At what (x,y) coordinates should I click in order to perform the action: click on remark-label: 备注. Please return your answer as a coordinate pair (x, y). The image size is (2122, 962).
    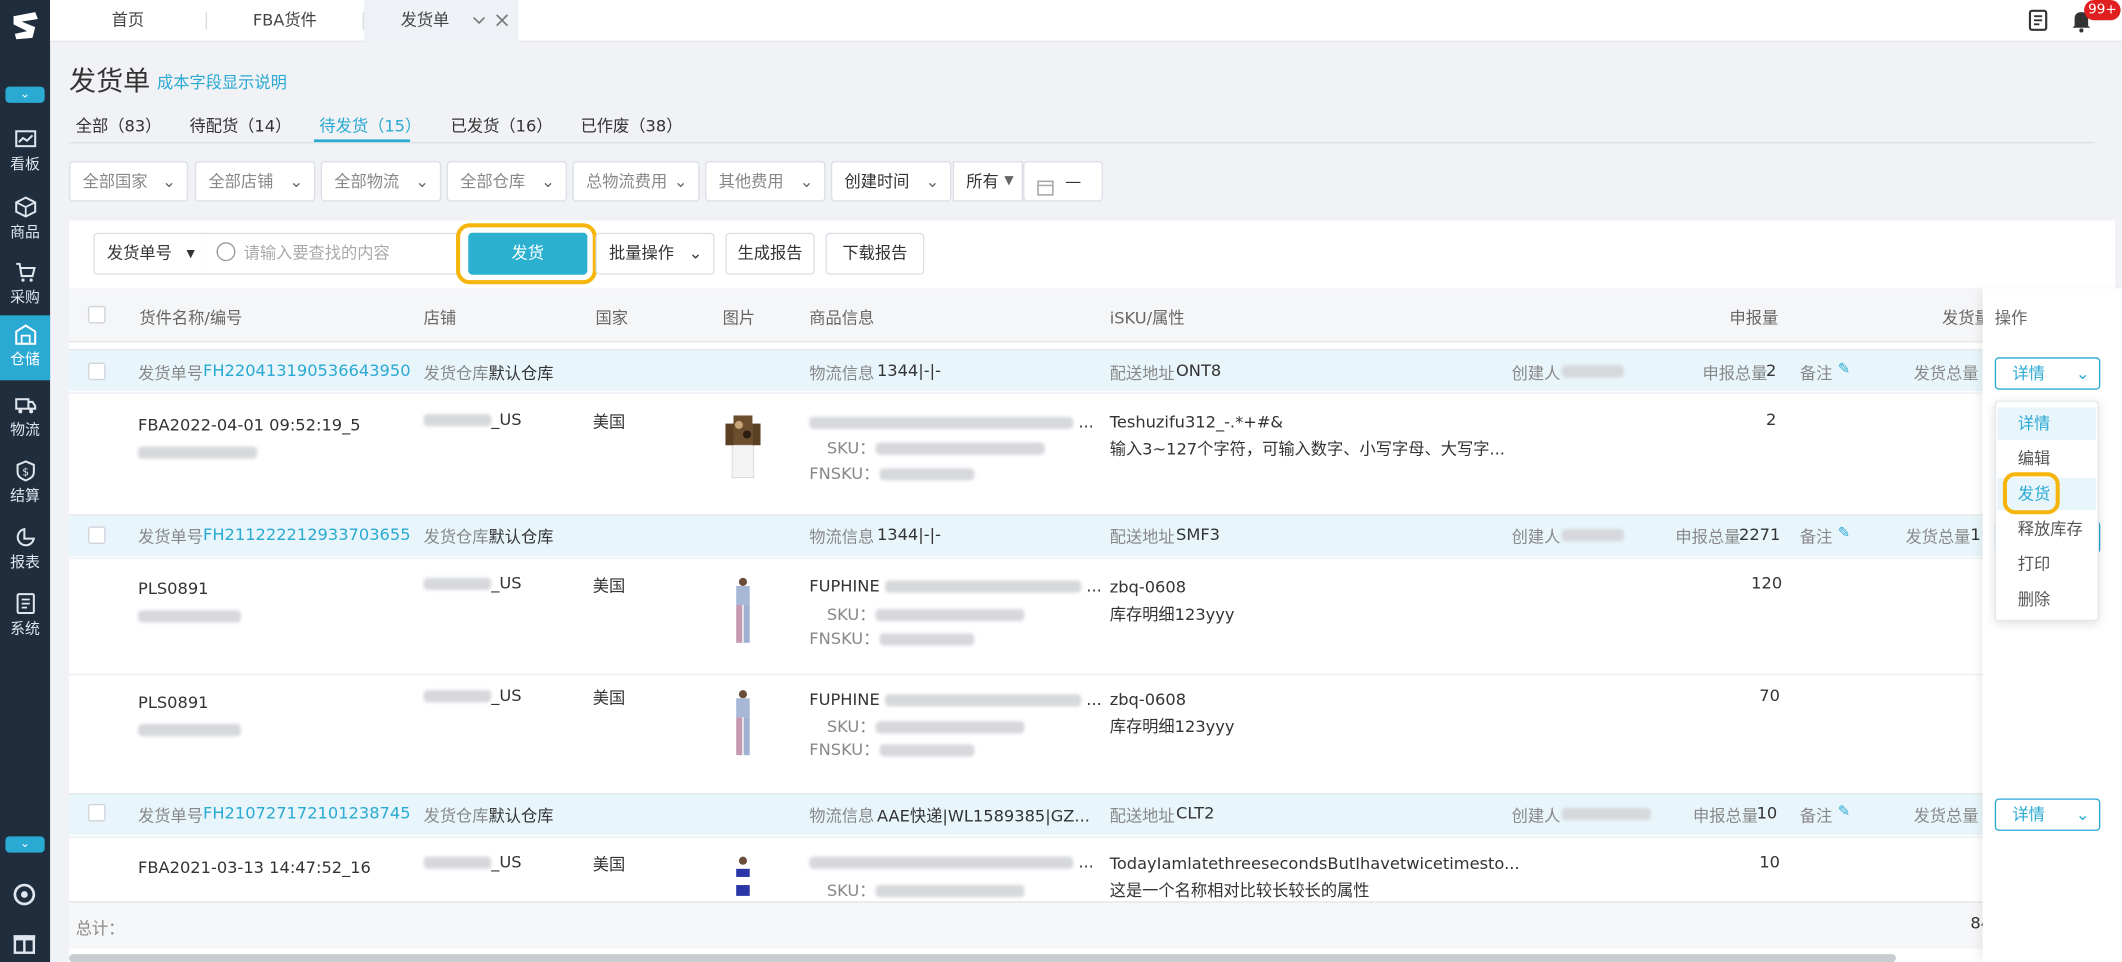
    Looking at the image, I should click on (1816, 537).